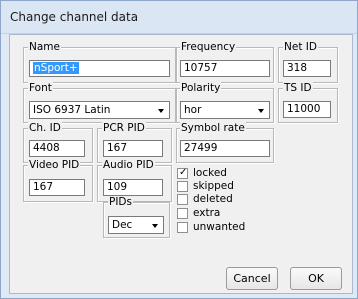  I want to click on video-pid-label: Video PID, so click(54, 165).